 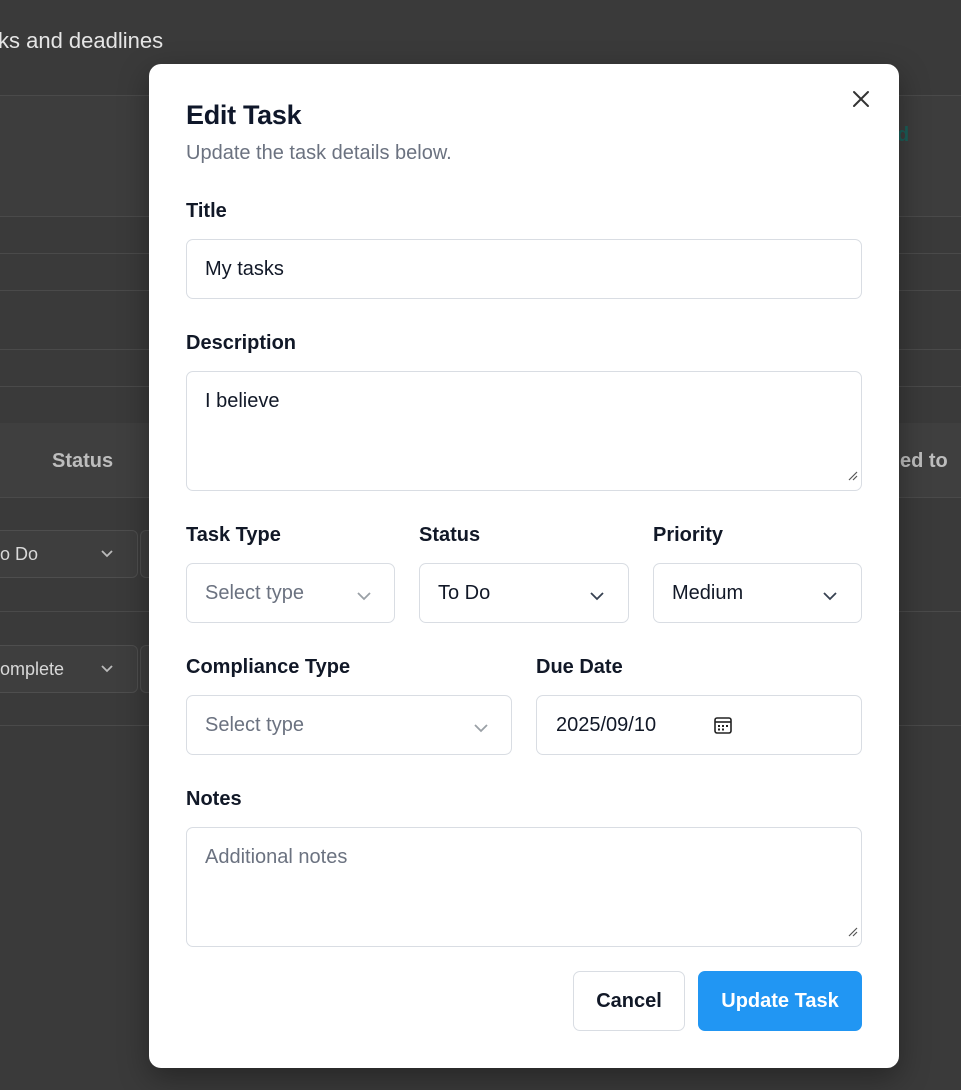 I want to click on compliance-type-label: Compliance Type, so click(x=268, y=667).